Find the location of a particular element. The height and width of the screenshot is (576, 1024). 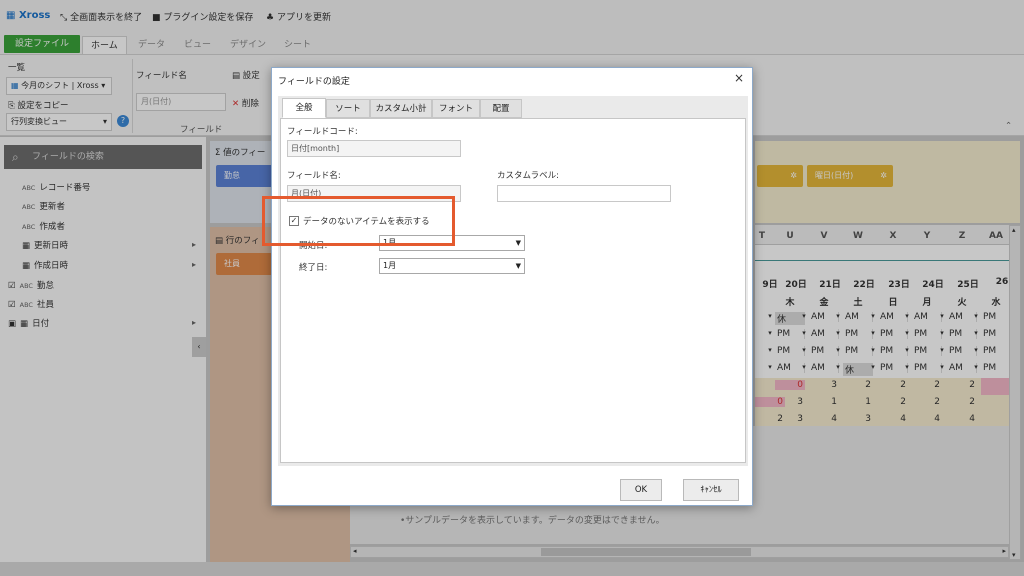

tab-font: フォント is located at coordinates (456, 108).